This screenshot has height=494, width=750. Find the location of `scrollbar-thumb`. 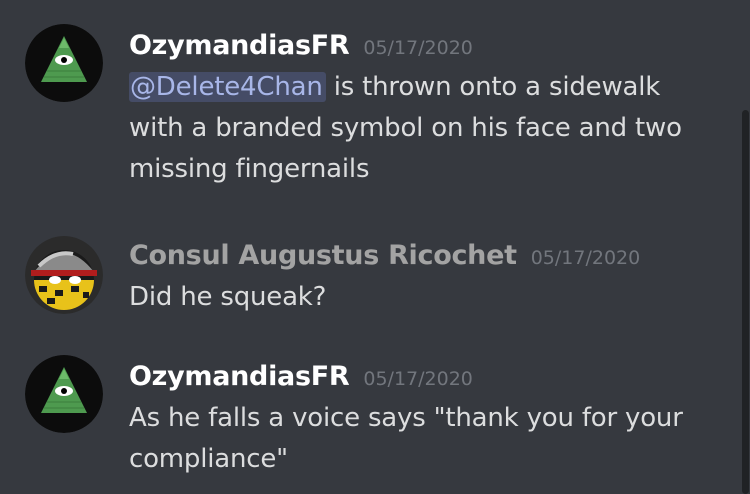

scrollbar-thumb is located at coordinates (745, 302).